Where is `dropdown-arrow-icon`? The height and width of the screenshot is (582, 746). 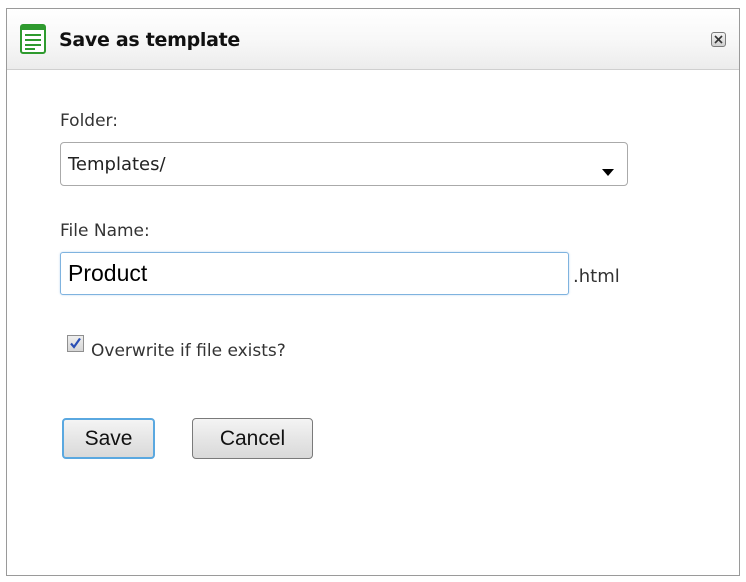 dropdown-arrow-icon is located at coordinates (608, 170).